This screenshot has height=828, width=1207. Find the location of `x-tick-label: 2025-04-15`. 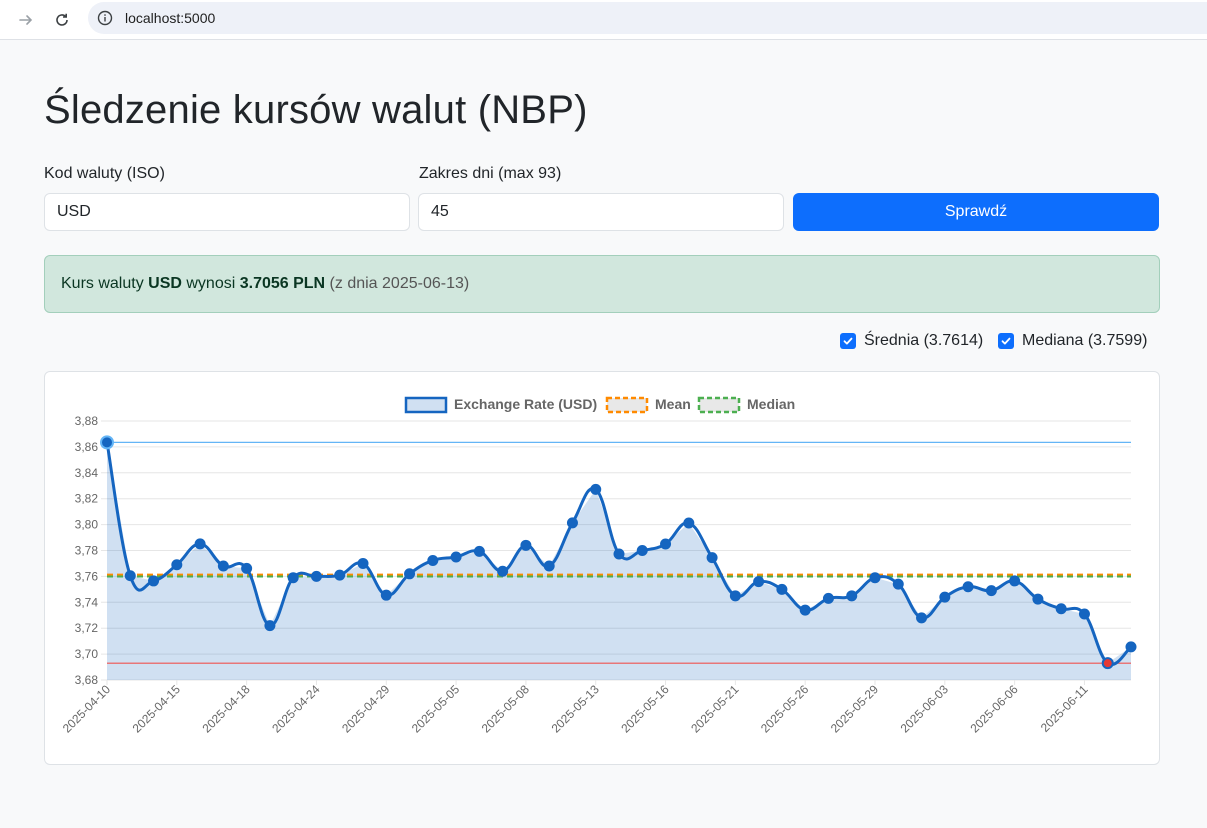

x-tick-label: 2025-04-15 is located at coordinates (157, 709).